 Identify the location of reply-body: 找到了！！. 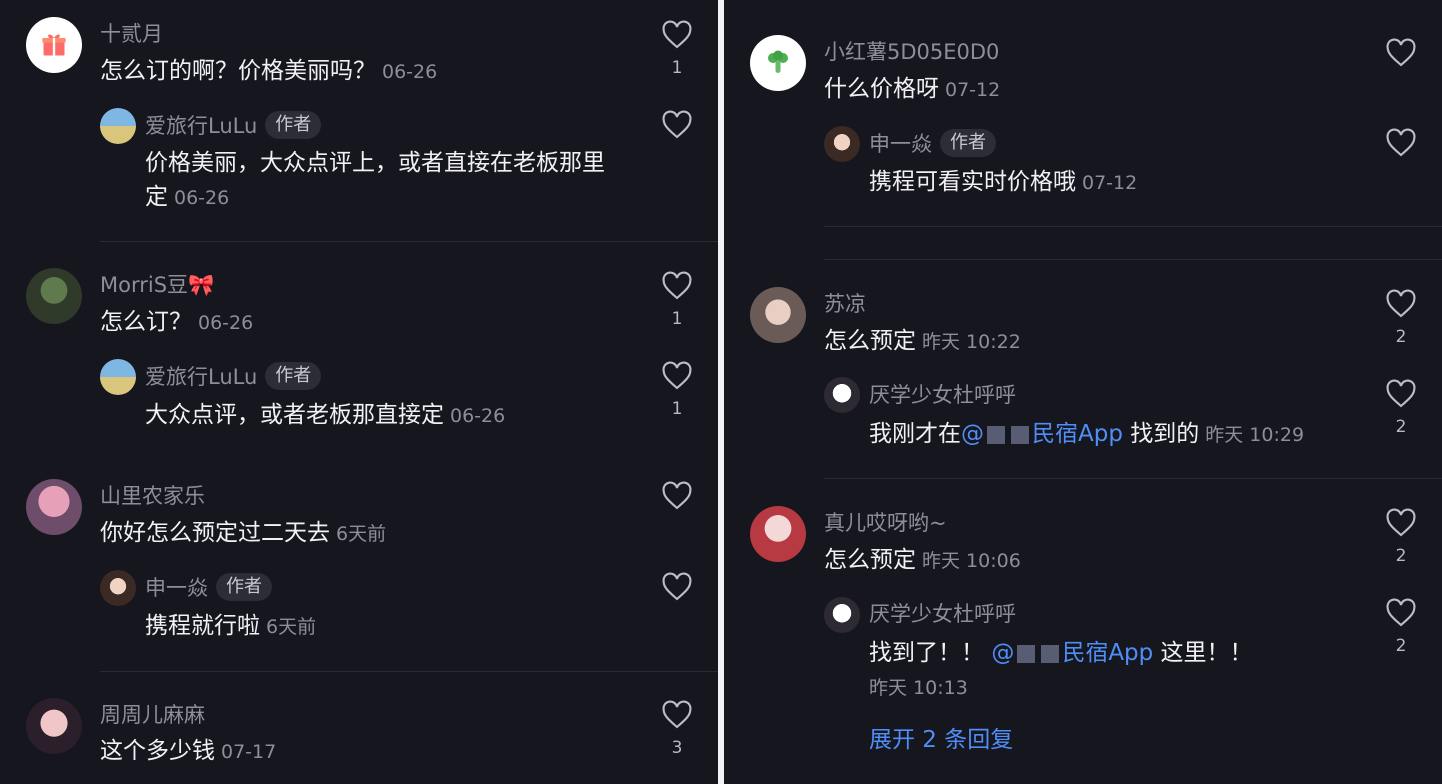
(930, 653).